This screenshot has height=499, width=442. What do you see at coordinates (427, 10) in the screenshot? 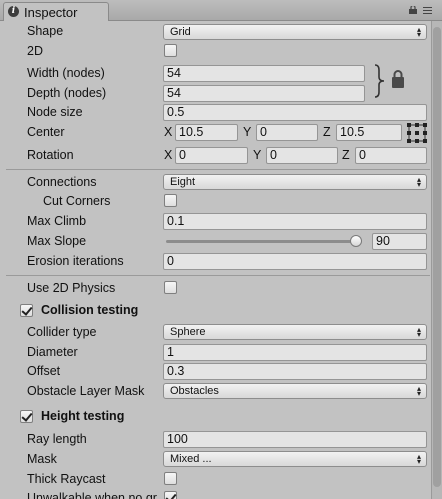
I see `menu-icon` at bounding box center [427, 10].